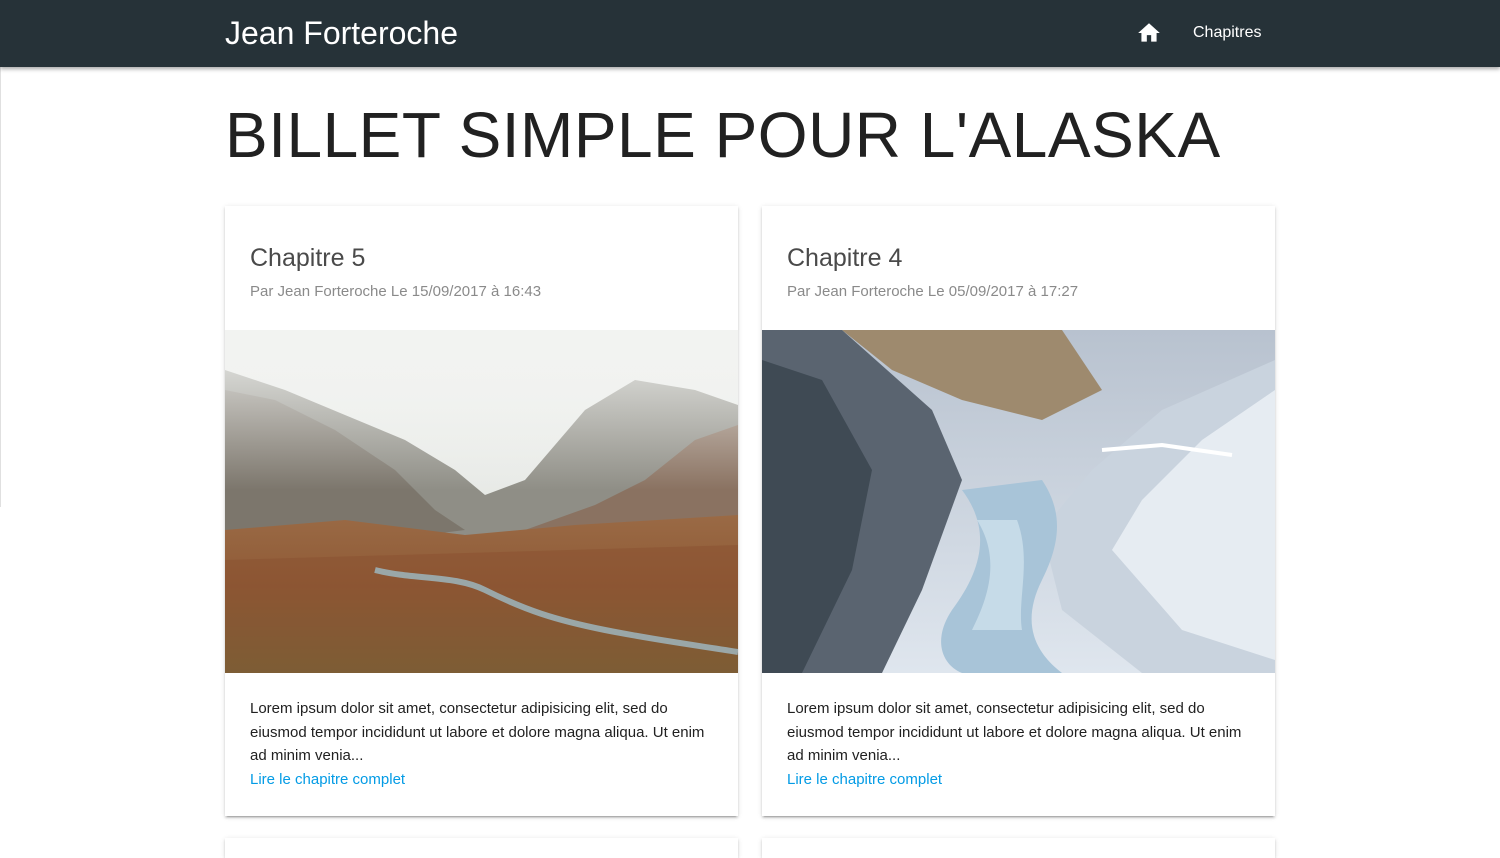 The width and height of the screenshot is (1500, 858). What do you see at coordinates (1149, 33) in the screenshot?
I see `home-icon` at bounding box center [1149, 33].